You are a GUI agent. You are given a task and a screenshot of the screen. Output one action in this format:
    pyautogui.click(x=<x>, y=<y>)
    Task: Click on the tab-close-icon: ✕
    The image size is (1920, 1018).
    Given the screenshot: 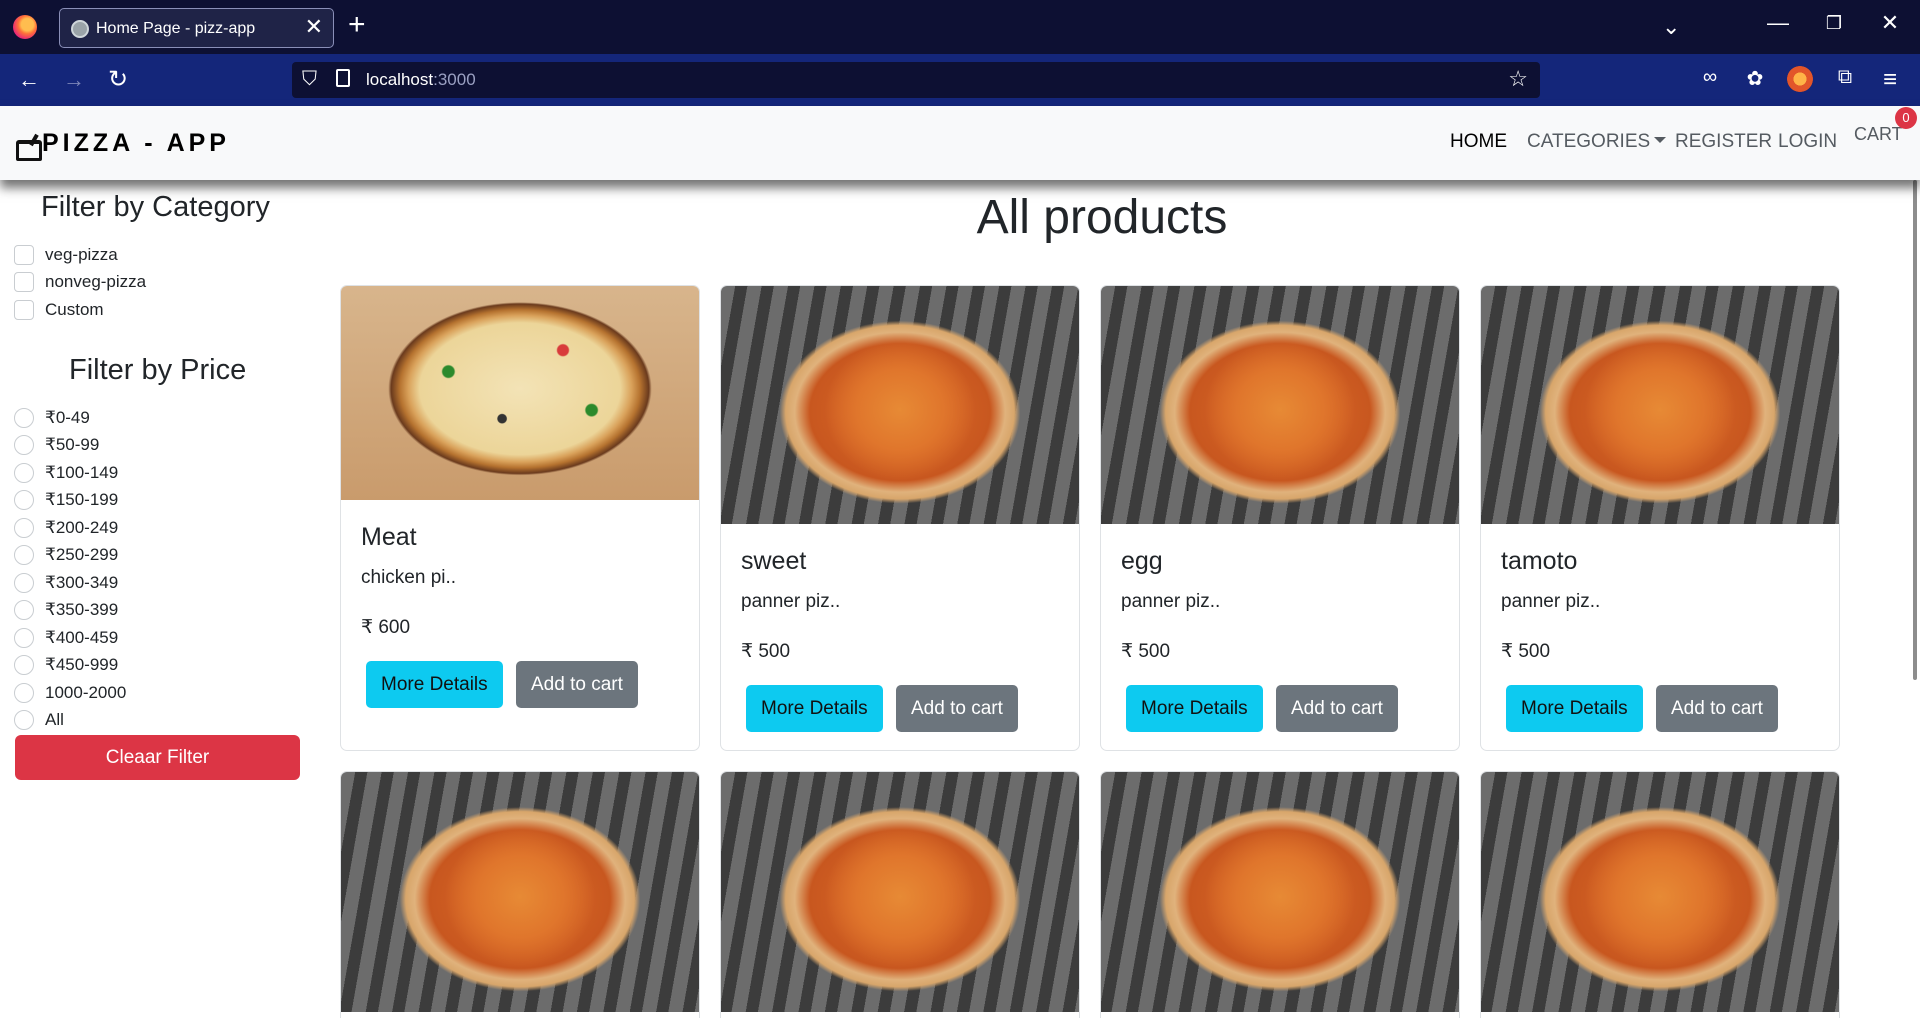 What is the action you would take?
    pyautogui.click(x=314, y=27)
    